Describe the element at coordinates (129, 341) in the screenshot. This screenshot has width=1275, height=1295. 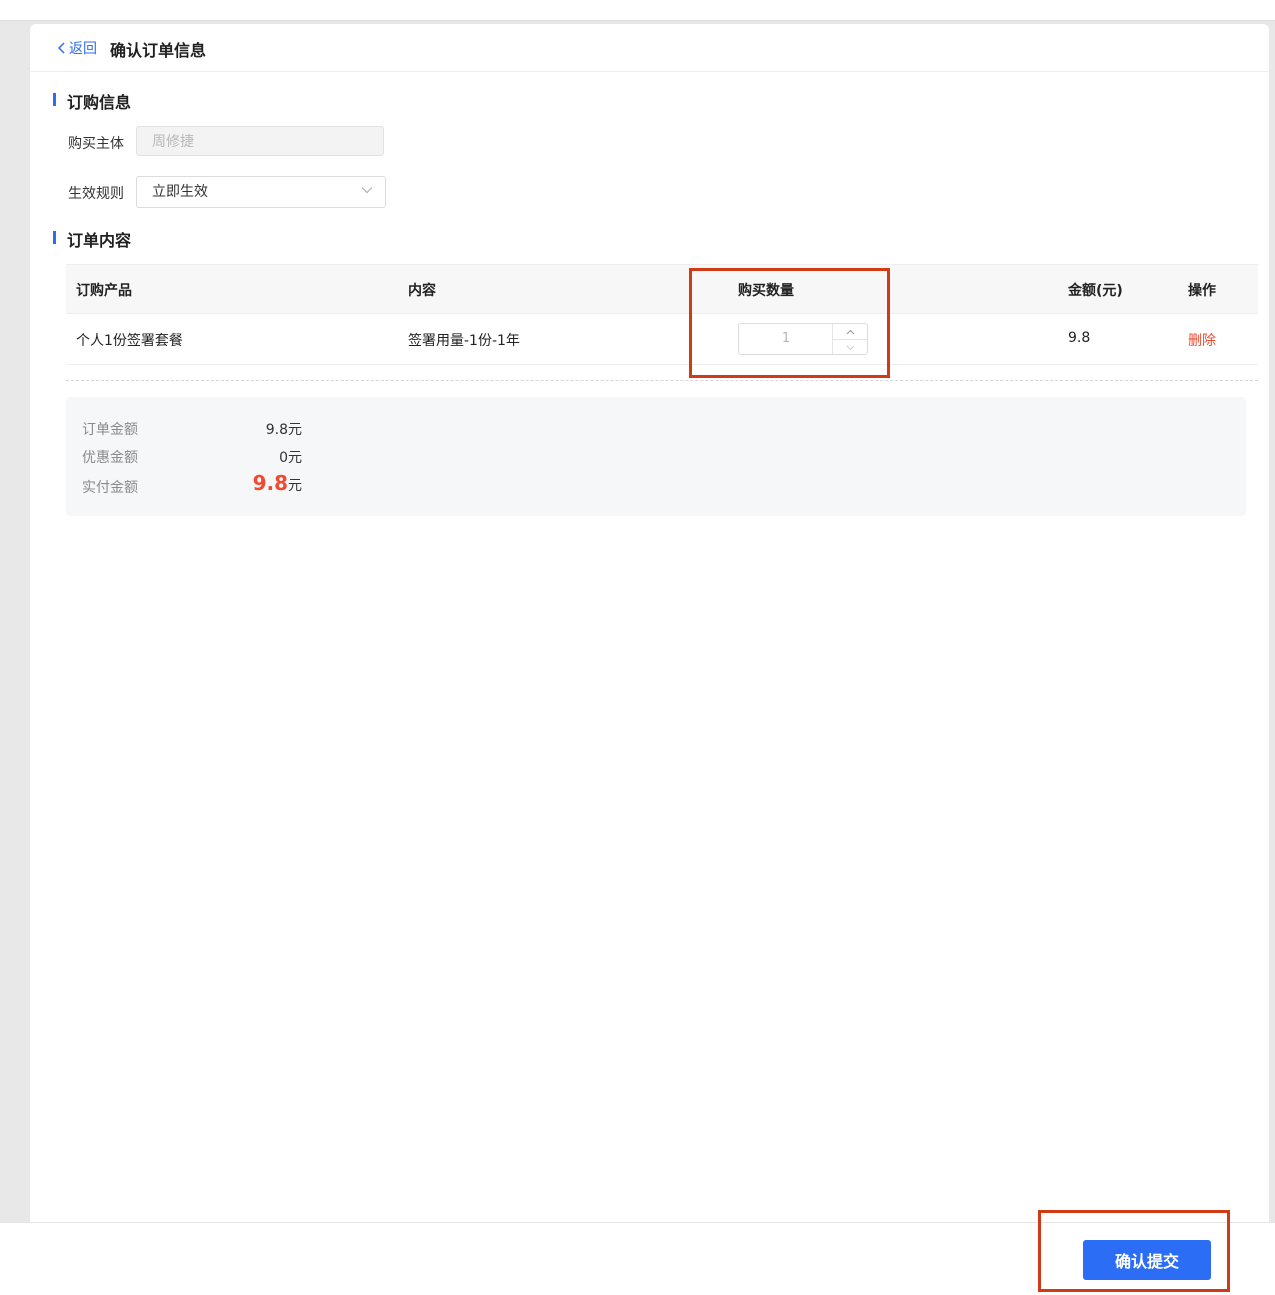
I see `row-product: 个人1份签署套餐` at that location.